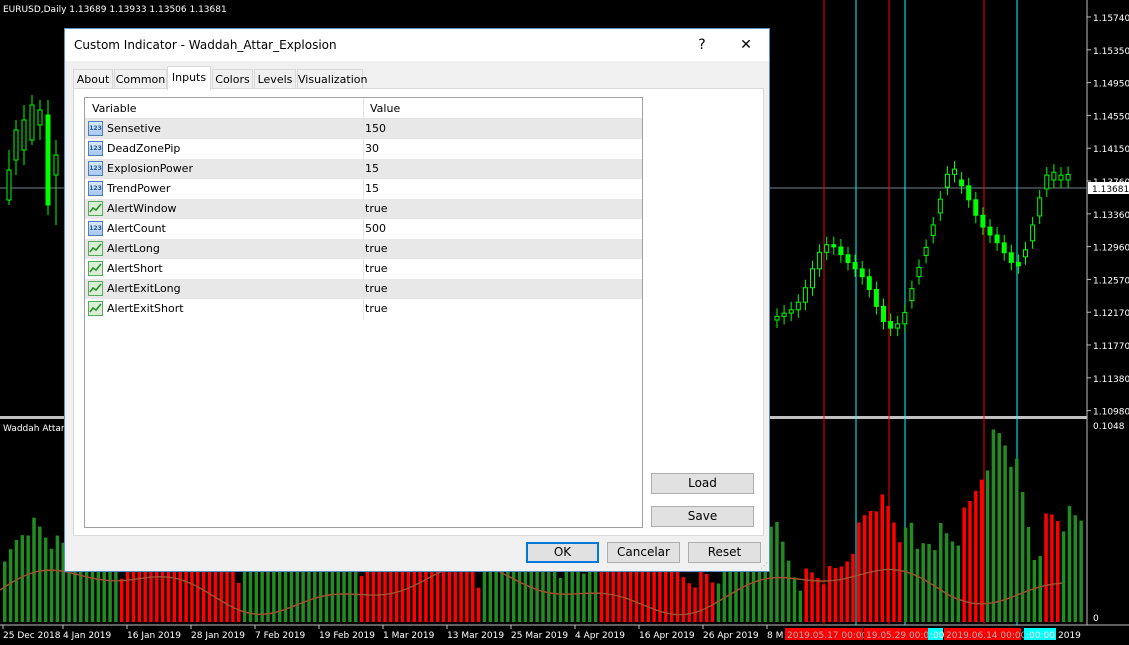 This screenshot has height=645, width=1129. Describe the element at coordinates (667, 636) in the screenshot. I see `time-tick-label: 16 Apr 2019` at that location.